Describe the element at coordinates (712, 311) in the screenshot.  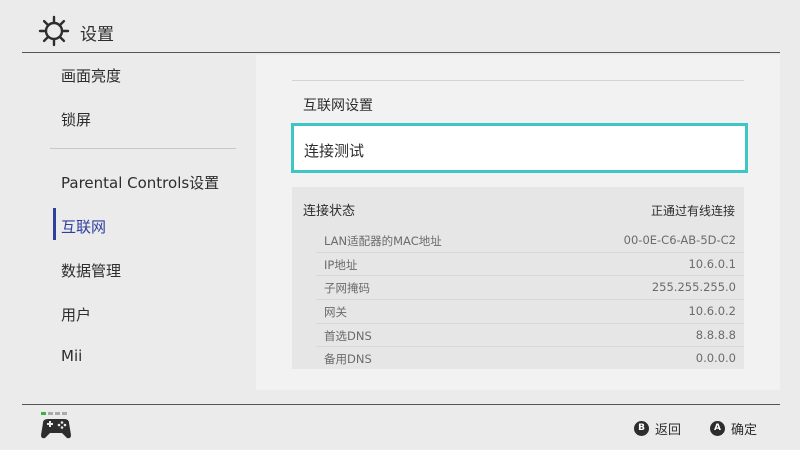
I see `info-value: 10.6.0.2` at that location.